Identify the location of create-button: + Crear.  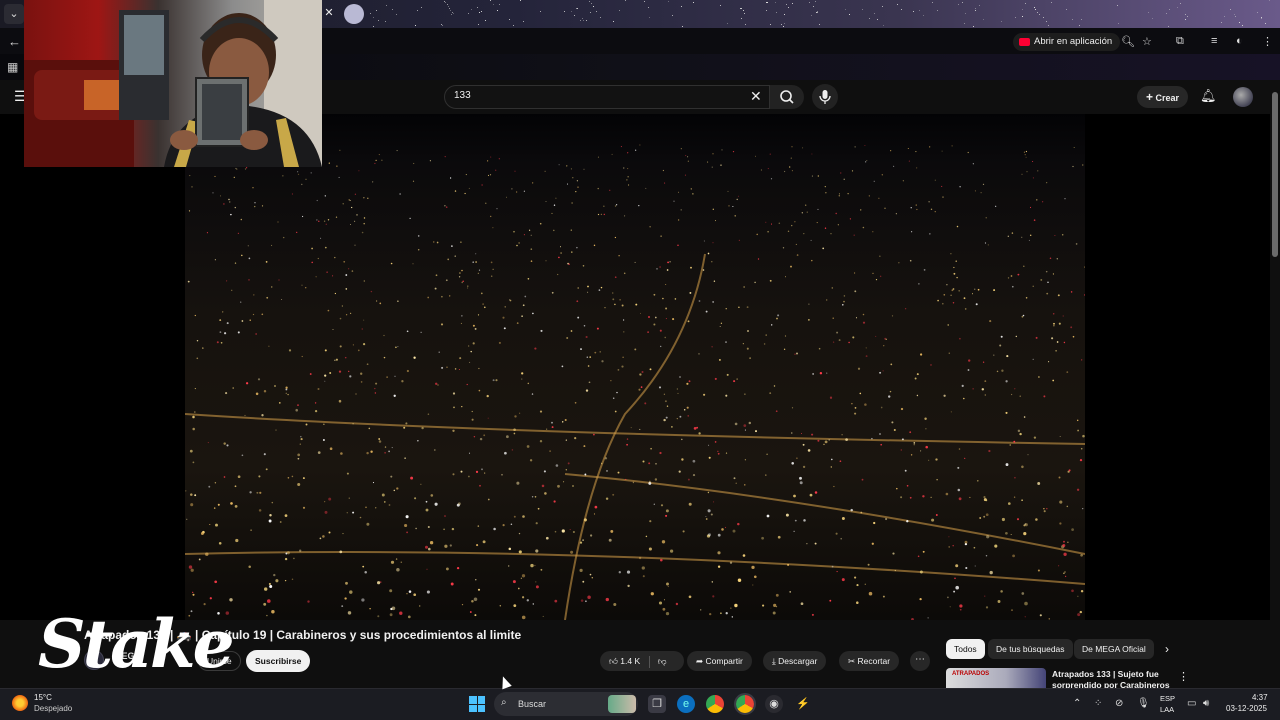
(1163, 97).